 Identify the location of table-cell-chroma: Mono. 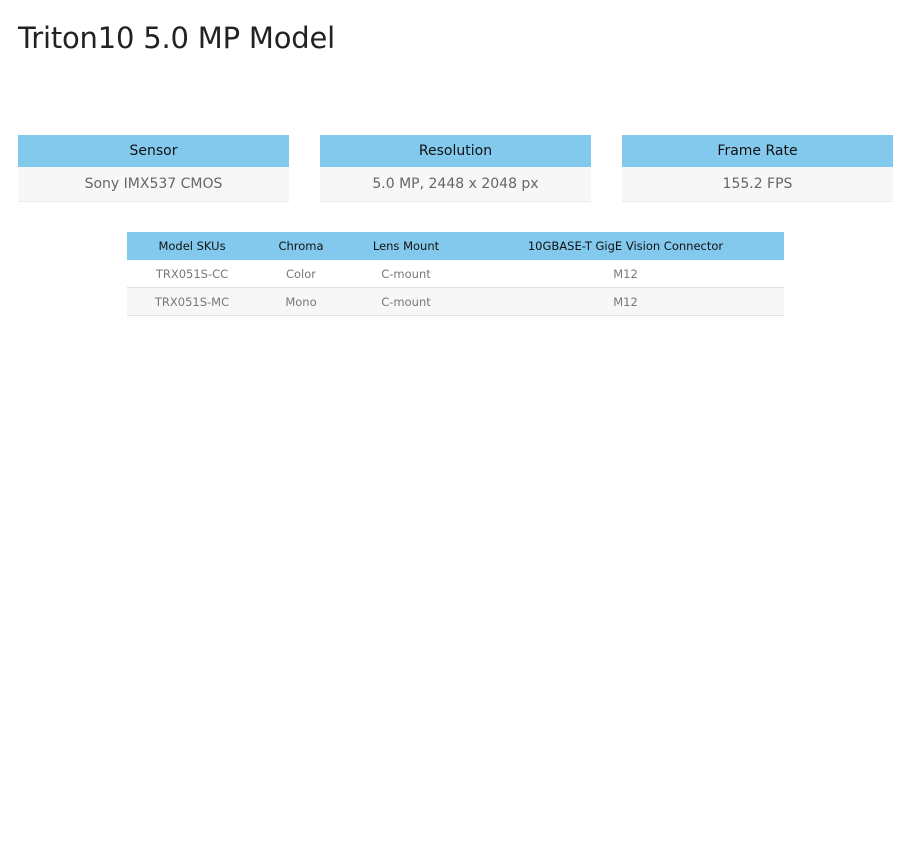
(301, 301).